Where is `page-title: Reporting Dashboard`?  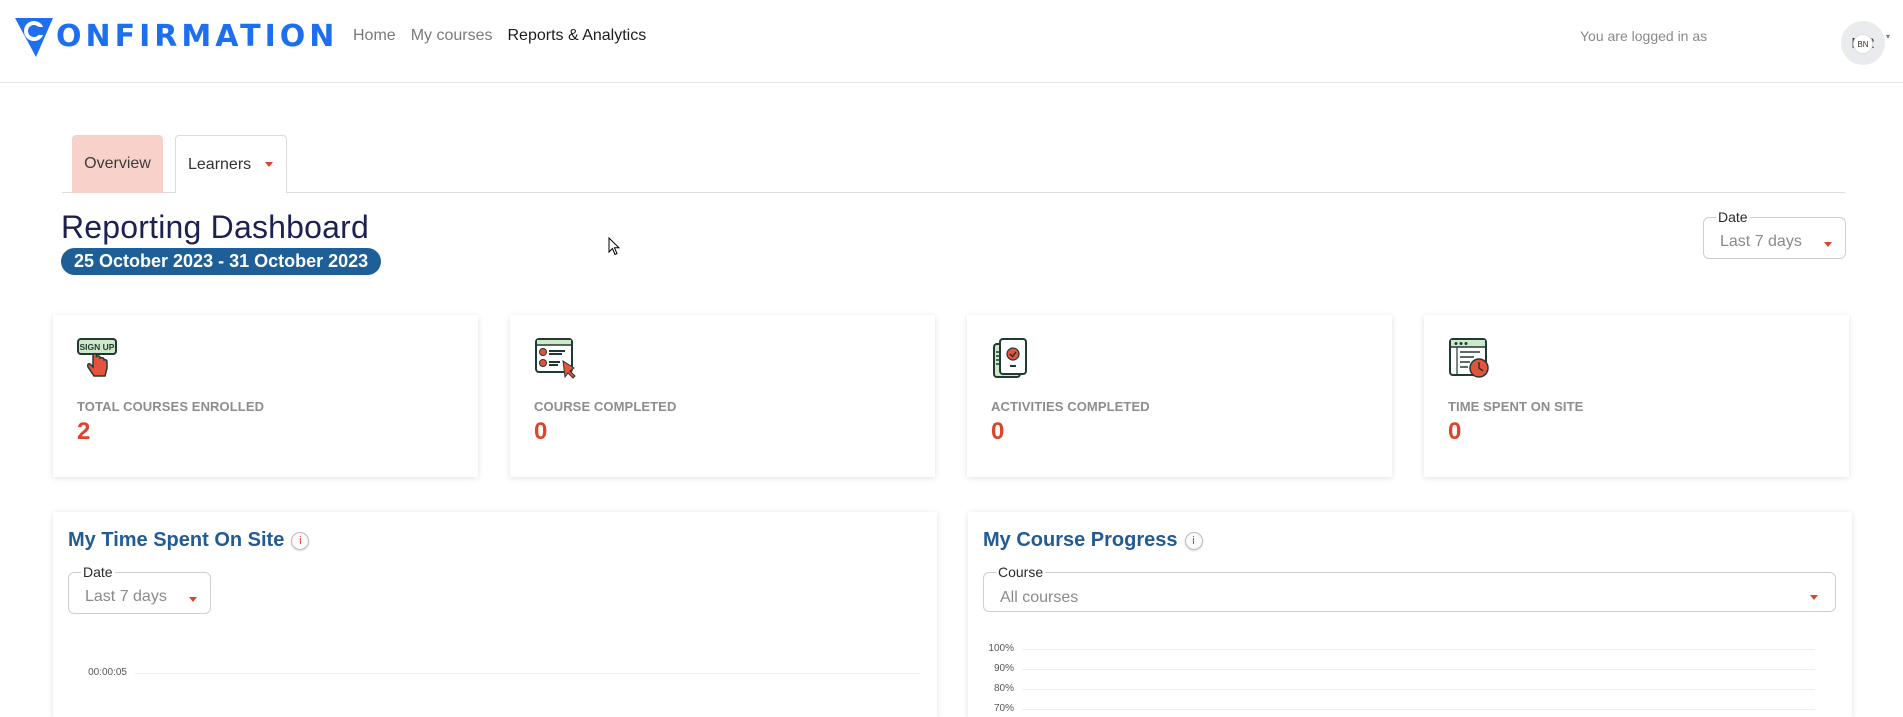
page-title: Reporting Dashboard is located at coordinates (215, 227).